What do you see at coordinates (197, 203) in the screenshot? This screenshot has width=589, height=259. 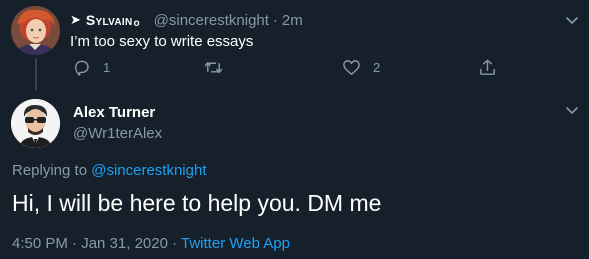 I see `tweet-text: Hi, I will be here to help you. DM me` at bounding box center [197, 203].